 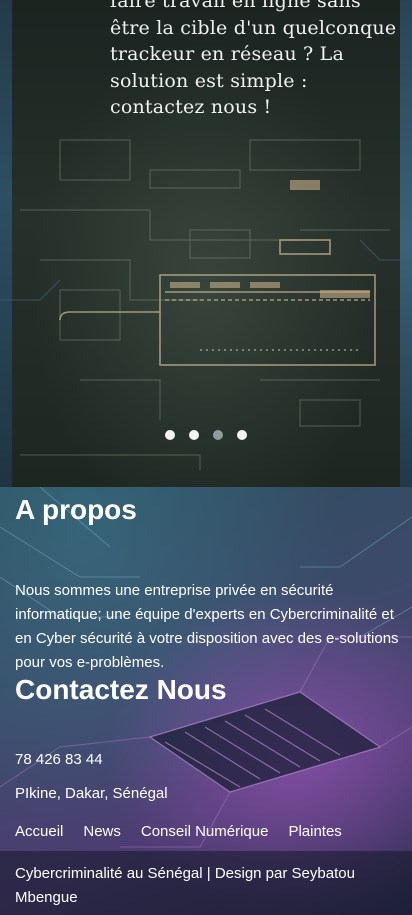 What do you see at coordinates (205, 831) in the screenshot?
I see `nav-link-advice: Conseil Numérique` at bounding box center [205, 831].